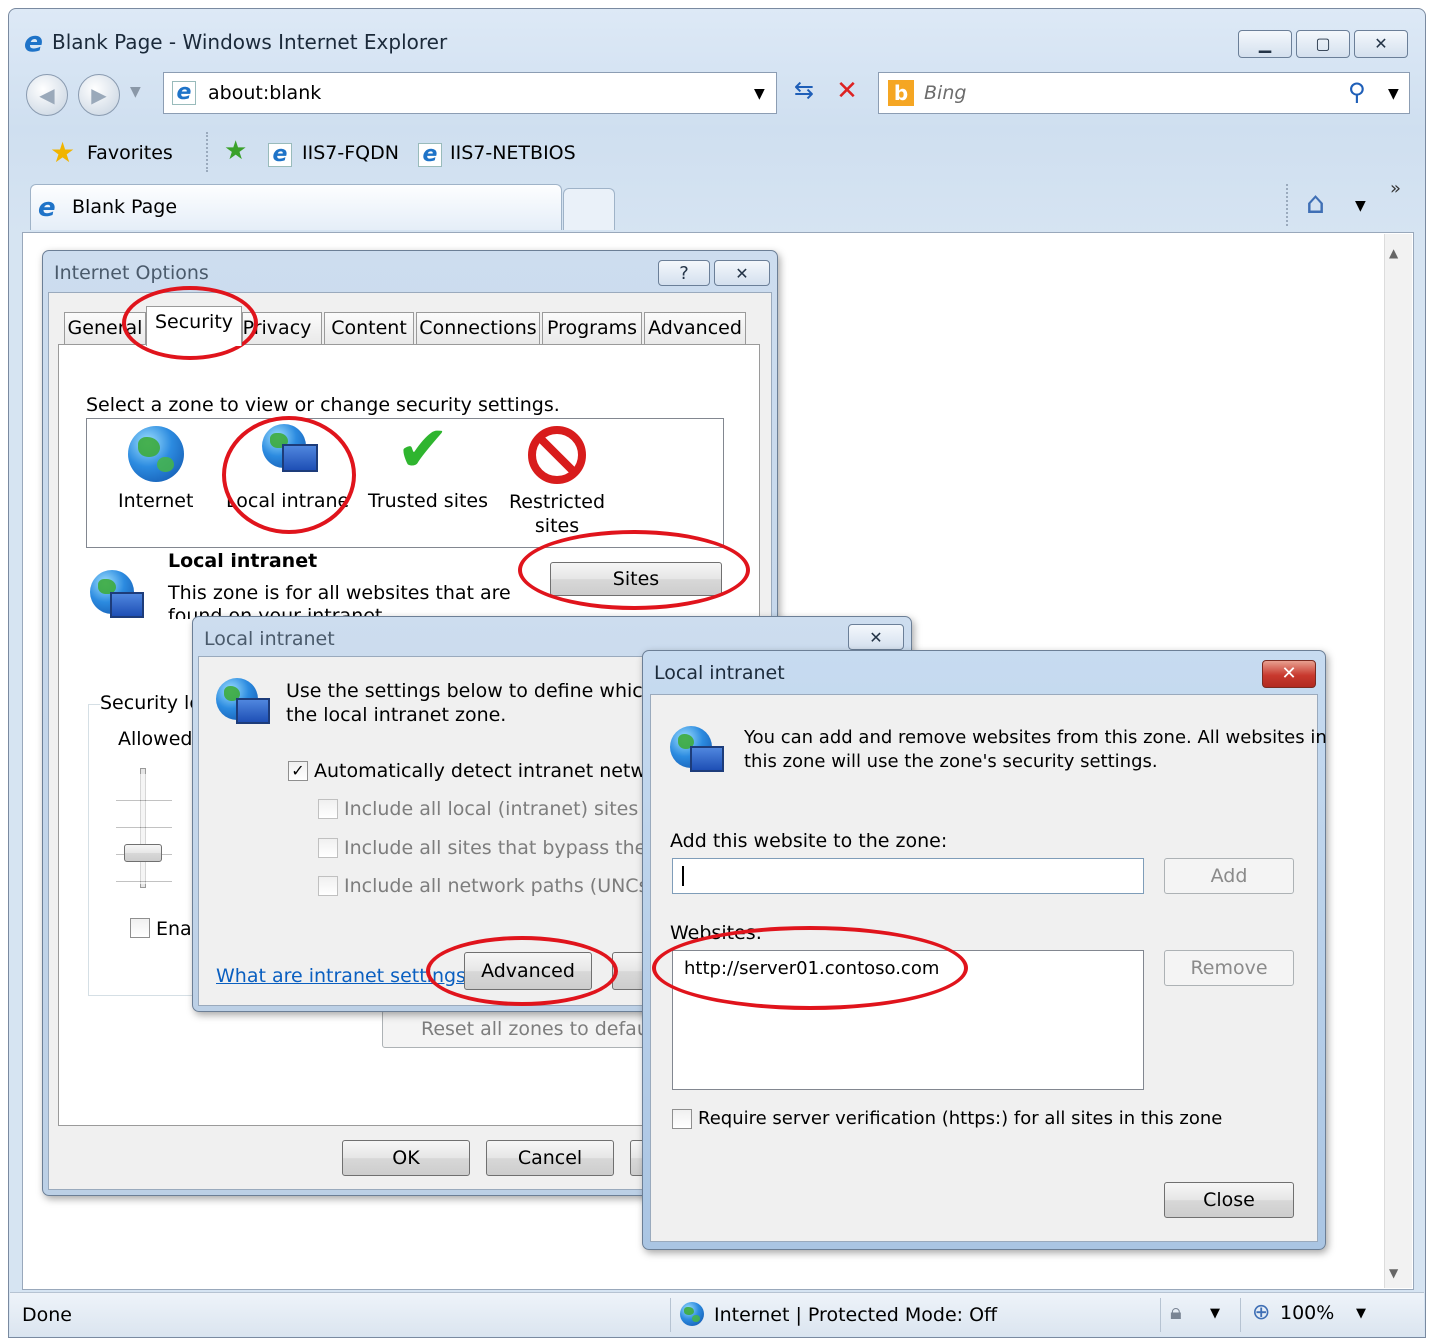 The height and width of the screenshot is (1341, 1437). Describe the element at coordinates (809, 841) in the screenshot. I see `add-website-label: Add this website to the zone:` at that location.